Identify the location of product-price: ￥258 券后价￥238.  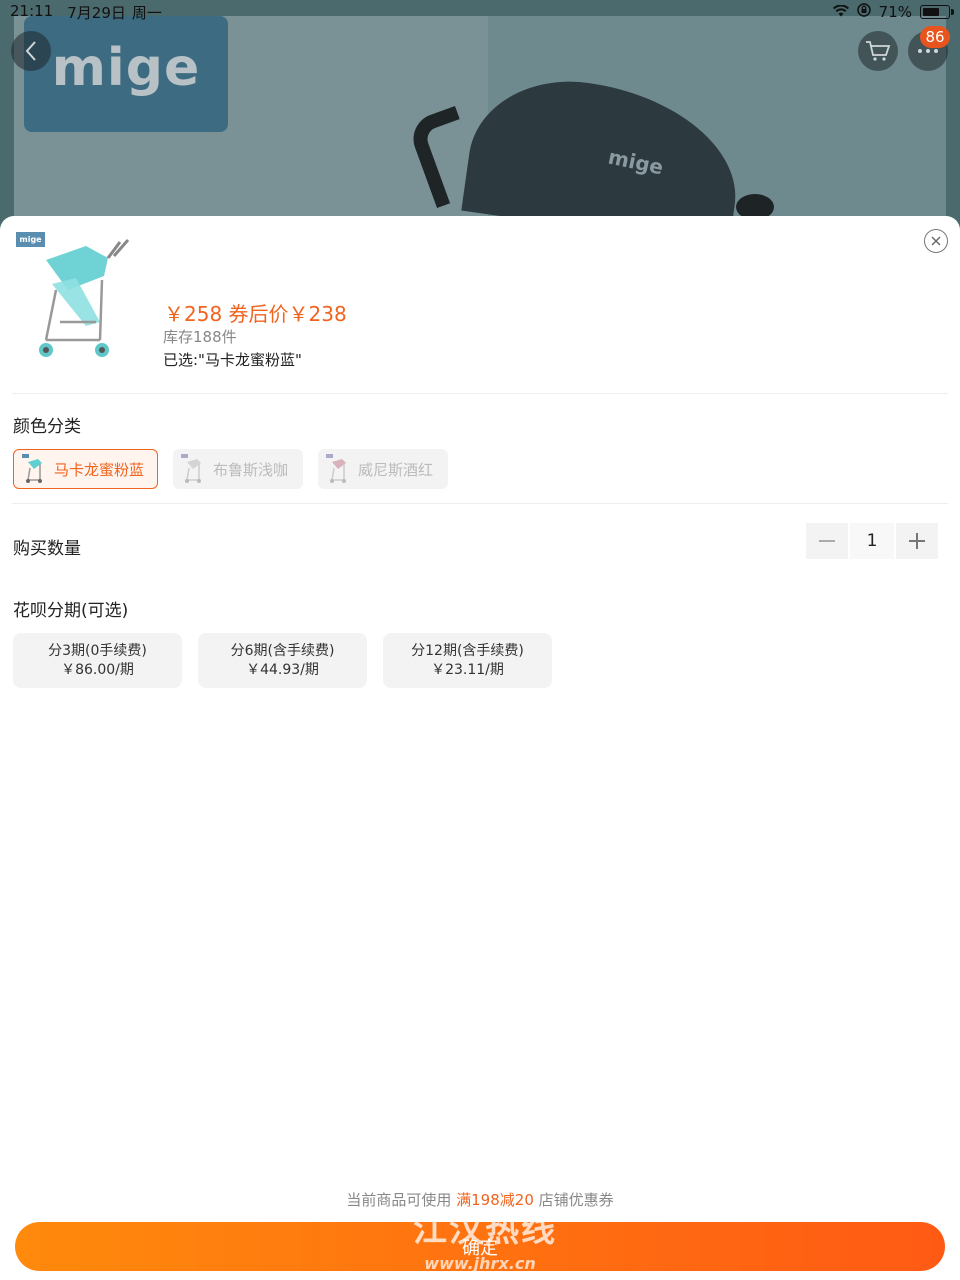
(255, 314).